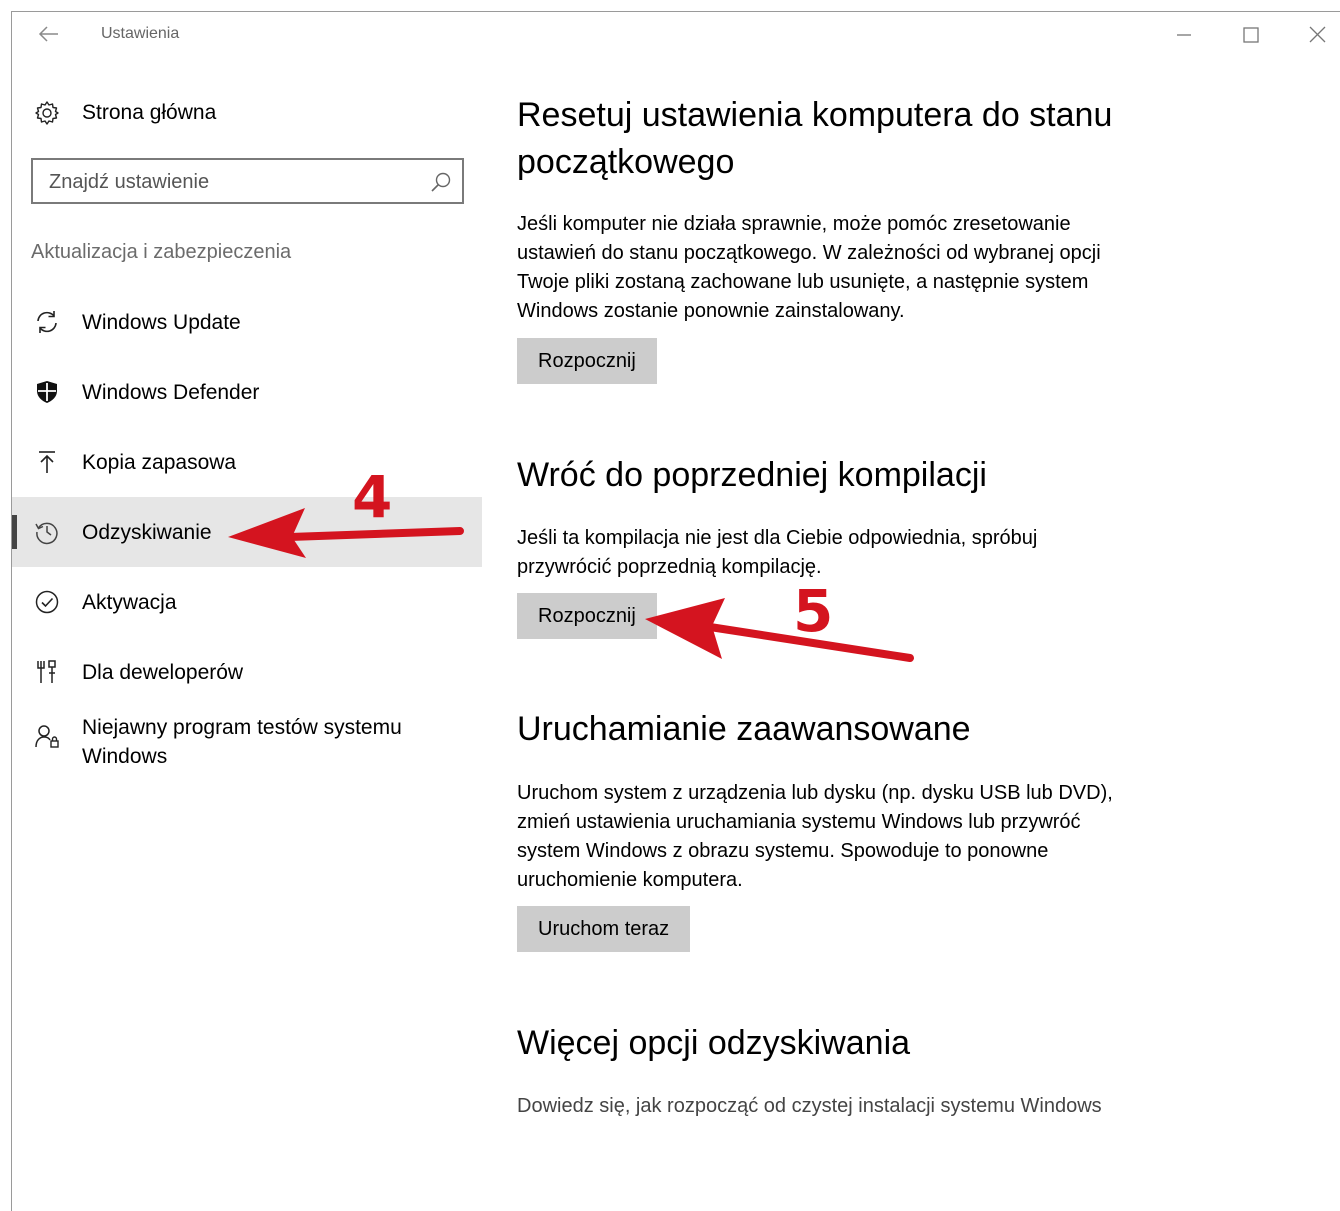 The height and width of the screenshot is (1211, 1340). I want to click on sidebar-item-windows-update: Windows Update, so click(247, 322).